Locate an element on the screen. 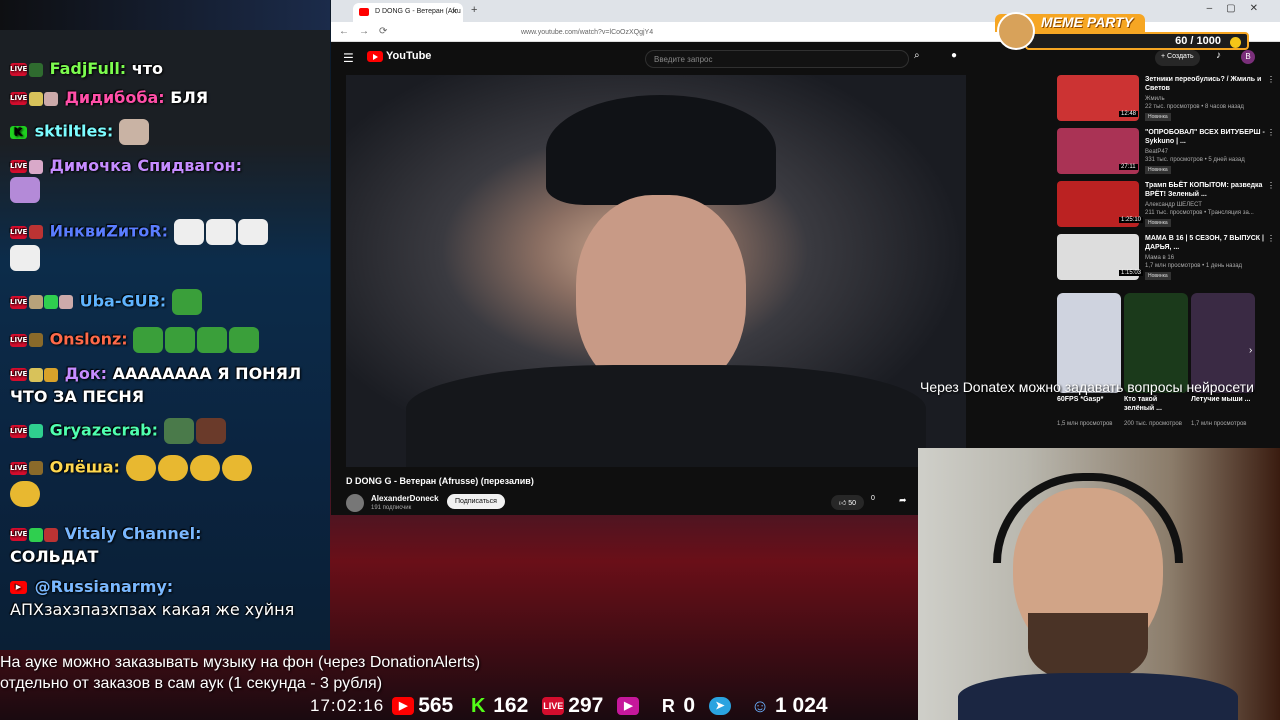  video-frame-cap is located at coordinates (661, 150).